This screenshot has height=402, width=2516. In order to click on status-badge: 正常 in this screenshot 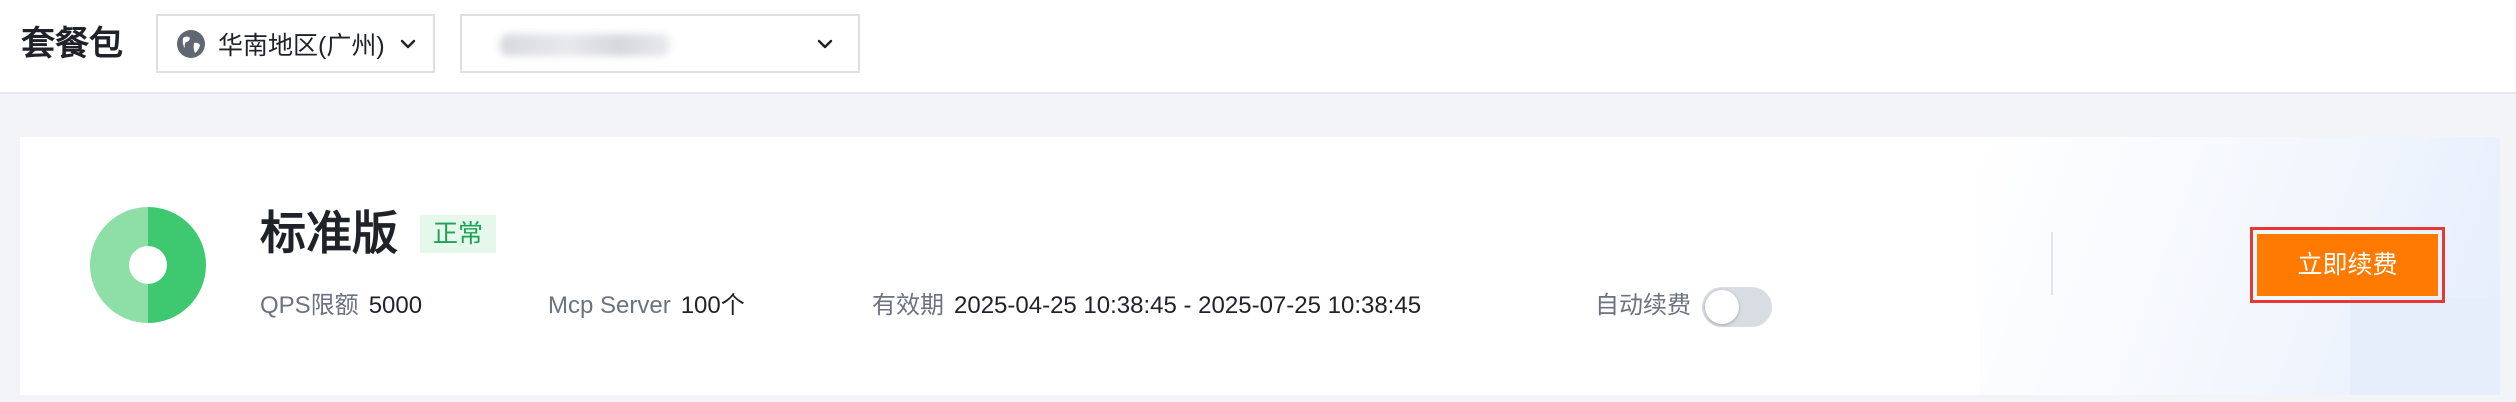, I will do `click(458, 234)`.